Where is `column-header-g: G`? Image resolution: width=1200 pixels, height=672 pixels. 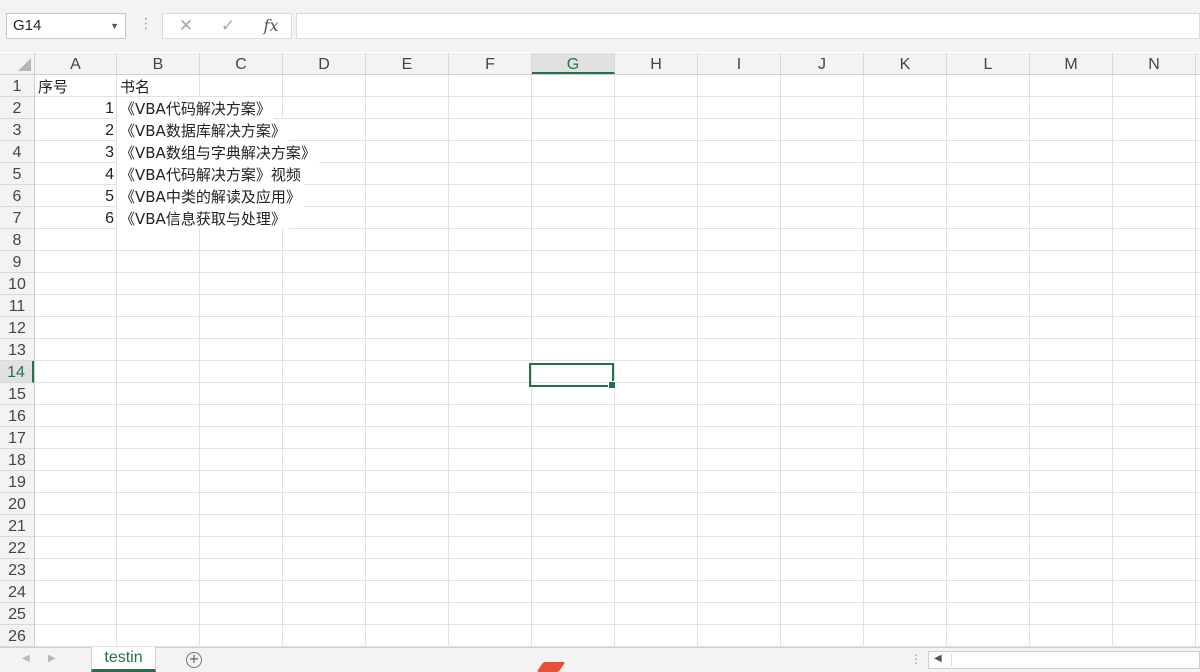 column-header-g: G is located at coordinates (573, 63).